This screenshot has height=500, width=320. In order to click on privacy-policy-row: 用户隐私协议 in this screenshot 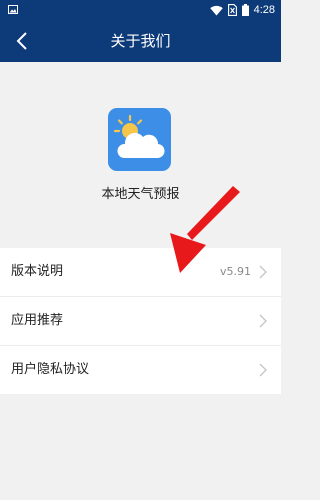, I will do `click(140, 370)`.